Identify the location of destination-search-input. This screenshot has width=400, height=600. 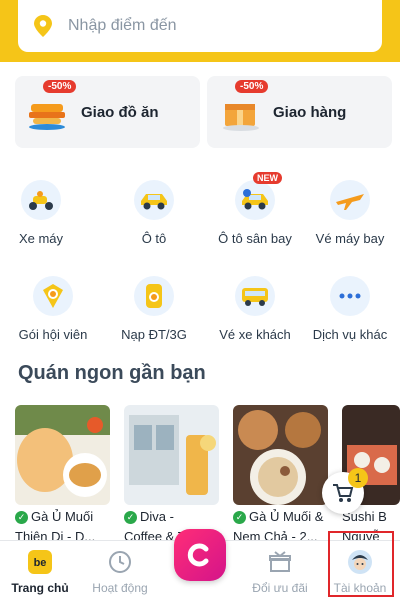
(203, 26).